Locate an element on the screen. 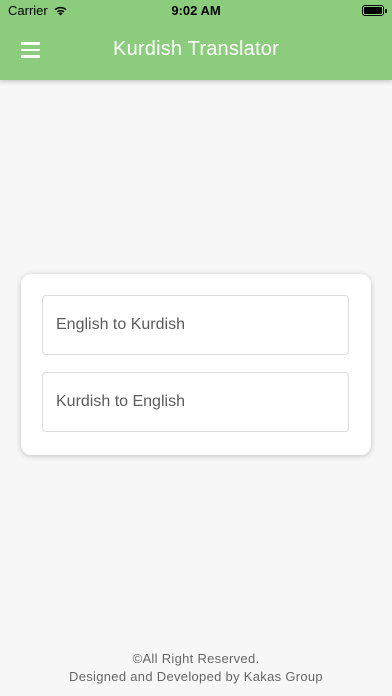 The height and width of the screenshot is (696, 392). app-title: Kurdish Translator is located at coordinates (196, 49).